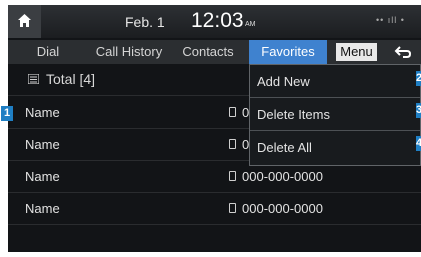  I want to click on menu-item-delete-items: Delete Items, so click(335, 114).